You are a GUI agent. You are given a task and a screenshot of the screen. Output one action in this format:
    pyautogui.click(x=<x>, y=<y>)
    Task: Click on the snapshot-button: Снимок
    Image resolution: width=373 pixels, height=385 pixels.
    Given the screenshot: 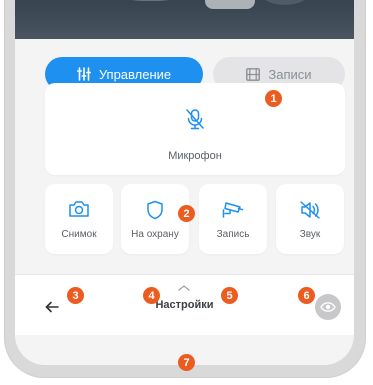 What is the action you would take?
    pyautogui.click(x=79, y=219)
    